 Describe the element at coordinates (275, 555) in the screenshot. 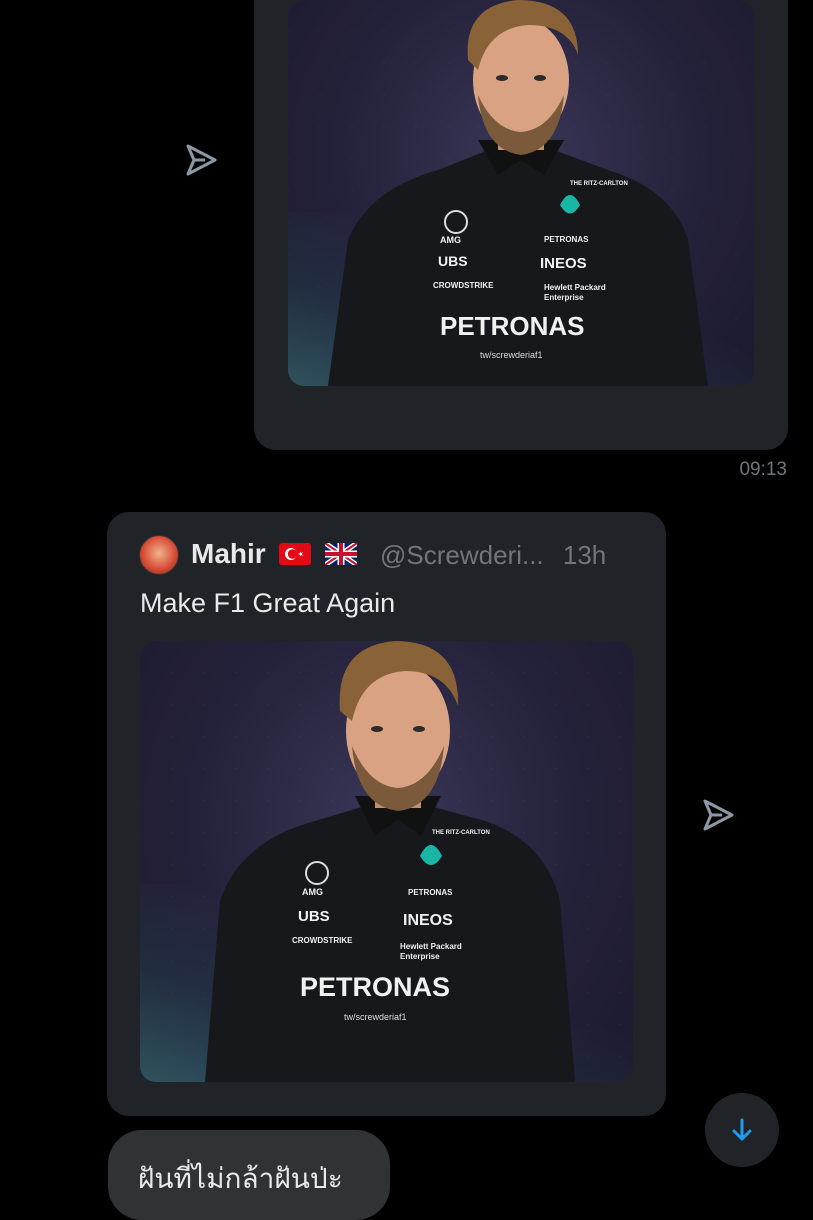

I see `author-name: Mahir` at that location.